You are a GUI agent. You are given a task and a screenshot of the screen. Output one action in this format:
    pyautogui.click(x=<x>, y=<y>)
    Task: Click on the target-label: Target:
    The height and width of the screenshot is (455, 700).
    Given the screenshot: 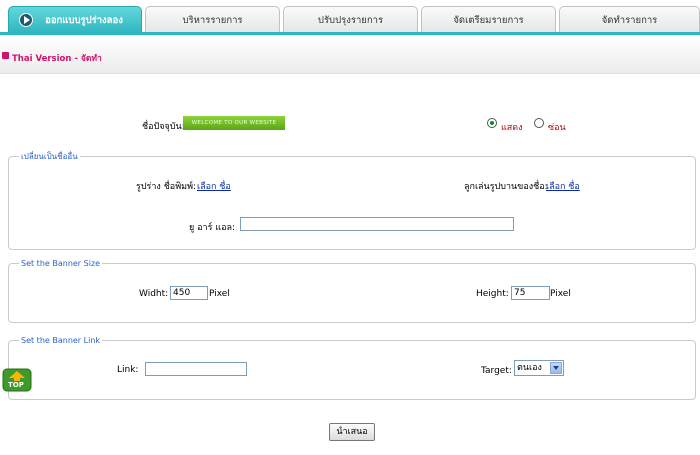 What is the action you would take?
    pyautogui.click(x=496, y=371)
    